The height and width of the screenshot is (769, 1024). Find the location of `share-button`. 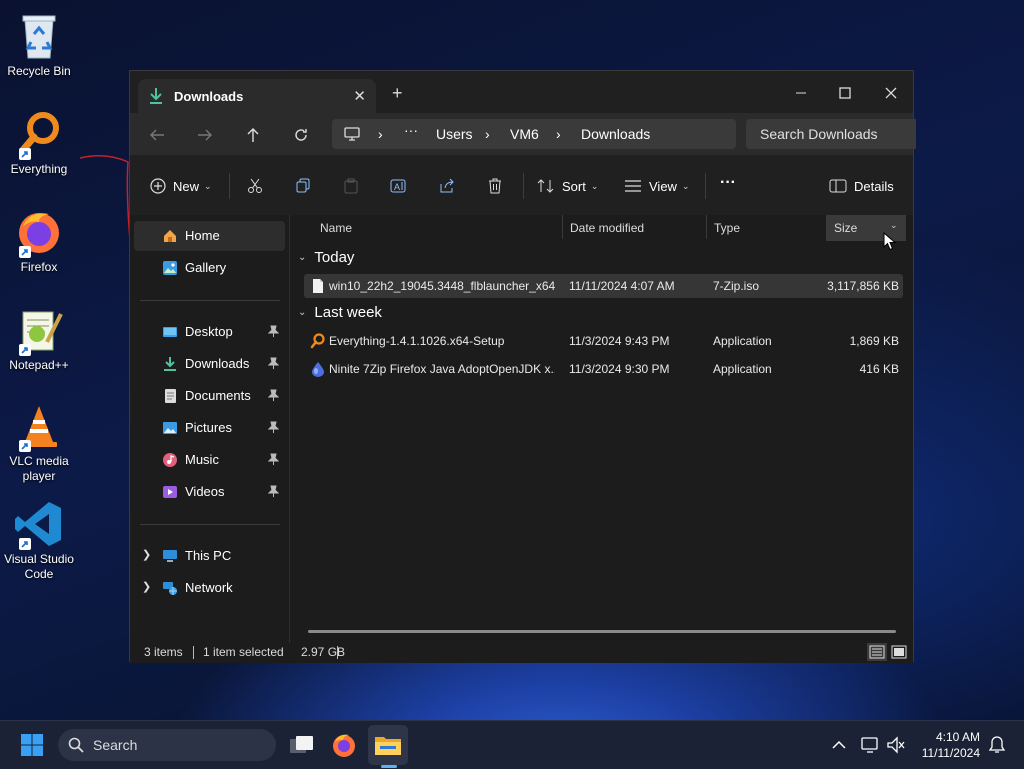

share-button is located at coordinates (447, 186).